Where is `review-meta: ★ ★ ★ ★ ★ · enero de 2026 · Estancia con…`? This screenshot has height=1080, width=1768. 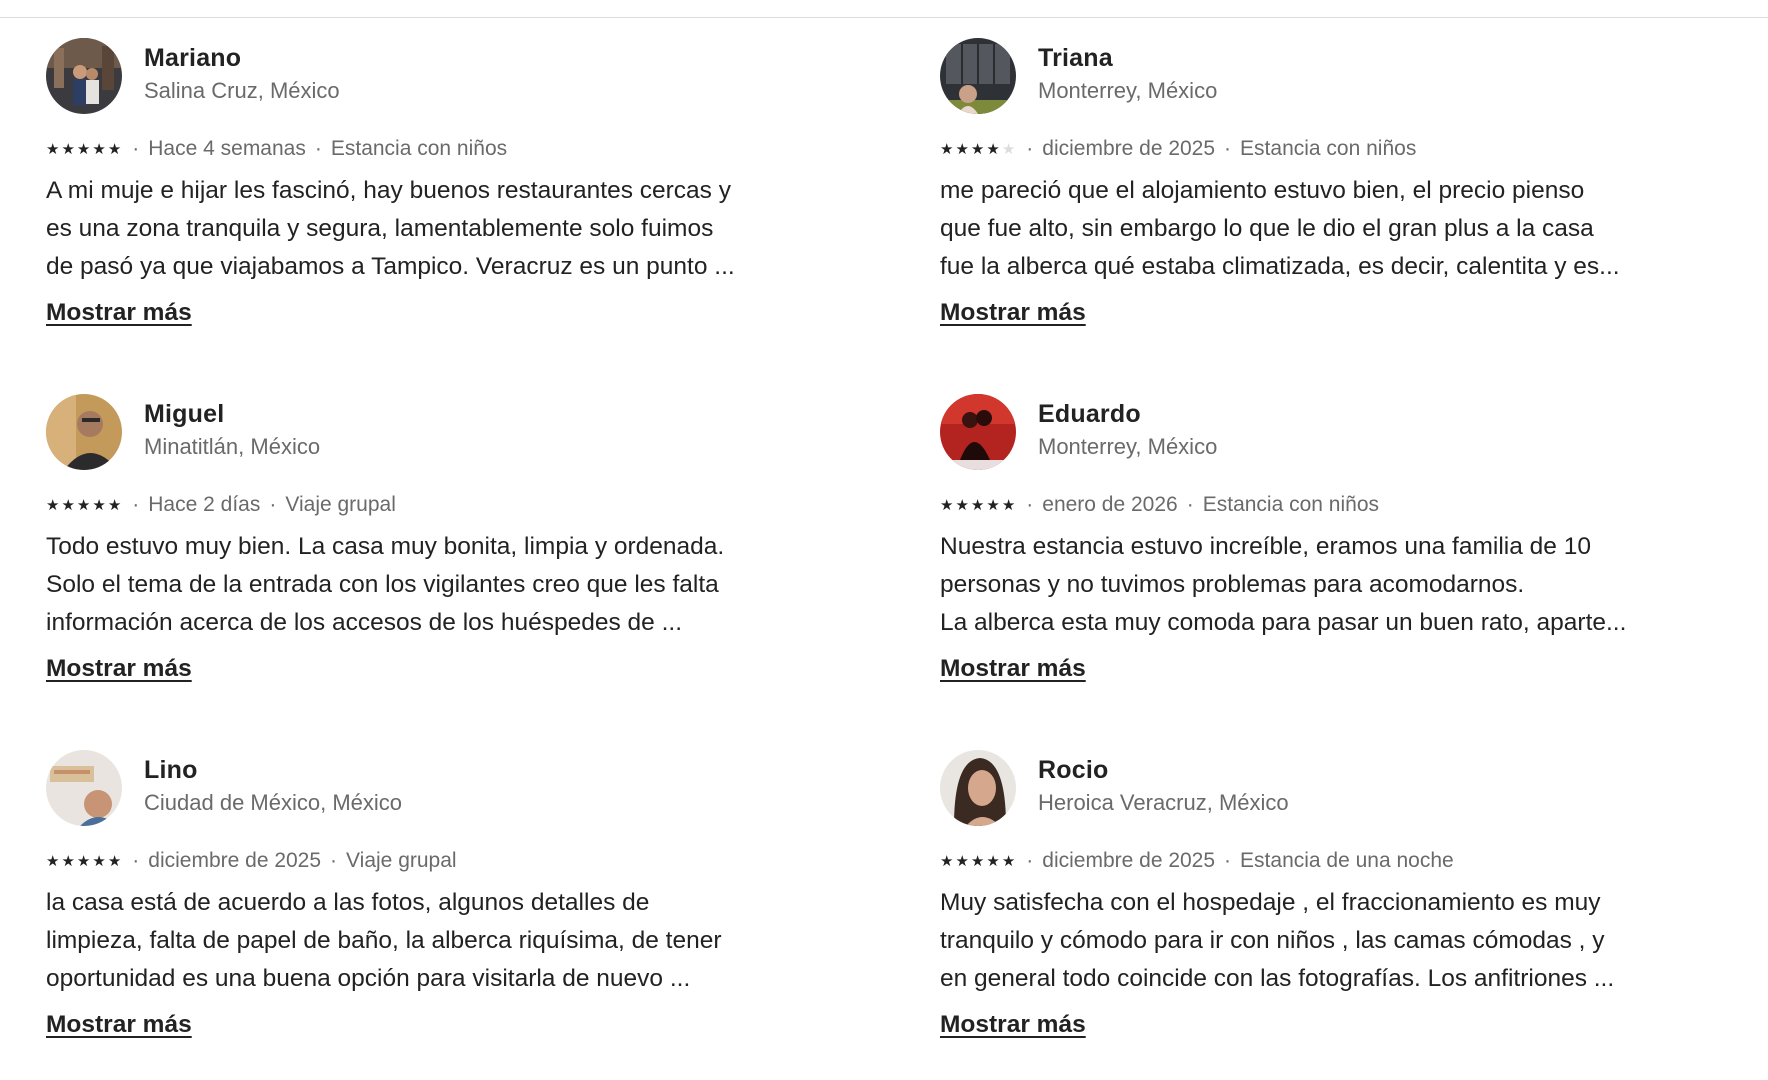
review-meta: ★ ★ ★ ★ ★ · enero de 2026 · Estancia con… is located at coordinates (1300, 505).